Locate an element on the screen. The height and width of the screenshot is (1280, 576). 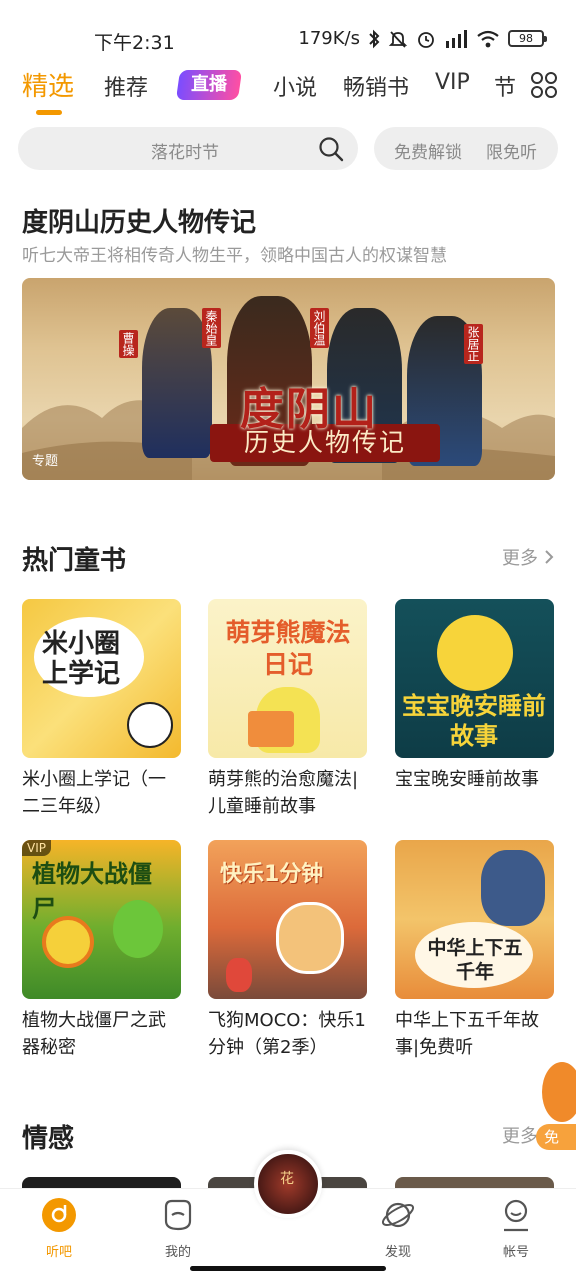
label-caocao: 曹操 is located at coordinates (128, 344).